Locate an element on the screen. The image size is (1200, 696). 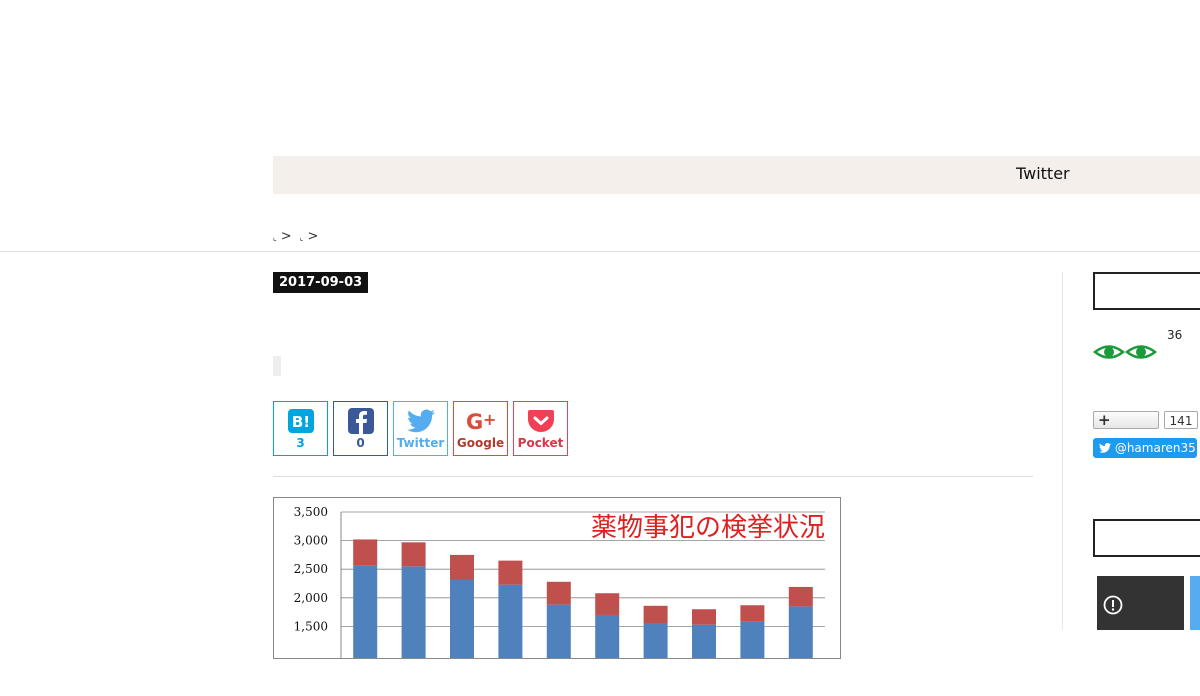
facebook-icon is located at coordinates (360, 421).